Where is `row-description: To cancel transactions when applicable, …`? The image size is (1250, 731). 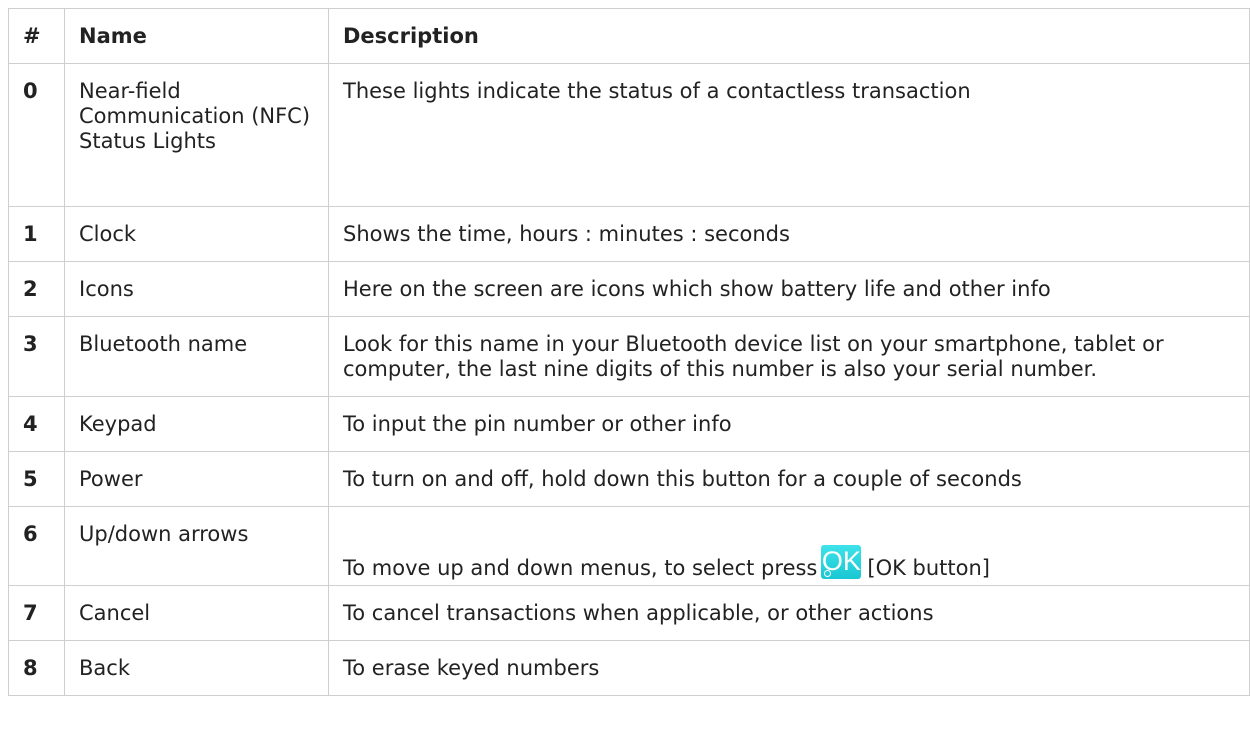 row-description: To cancel transactions when applicable, … is located at coordinates (789, 613).